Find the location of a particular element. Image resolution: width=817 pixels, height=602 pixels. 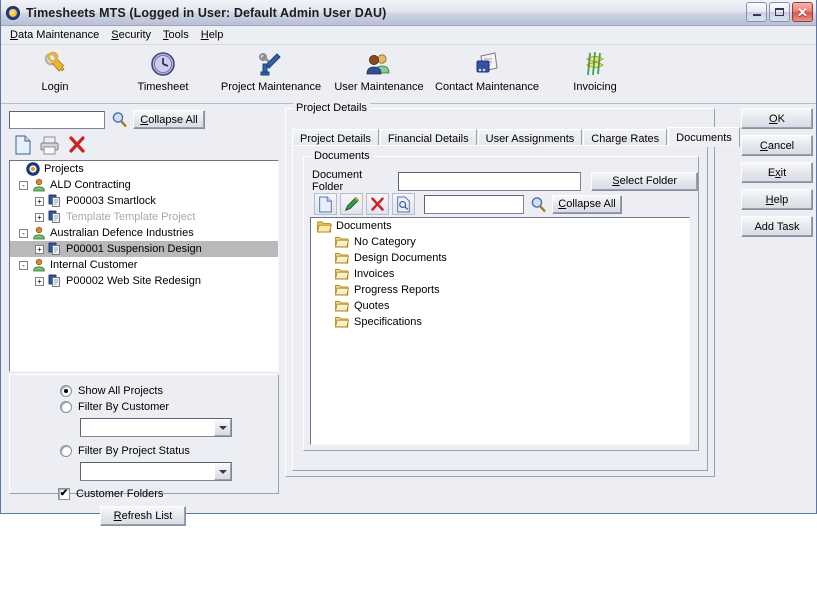

document-tree-label: Quotes is located at coordinates (372, 306).